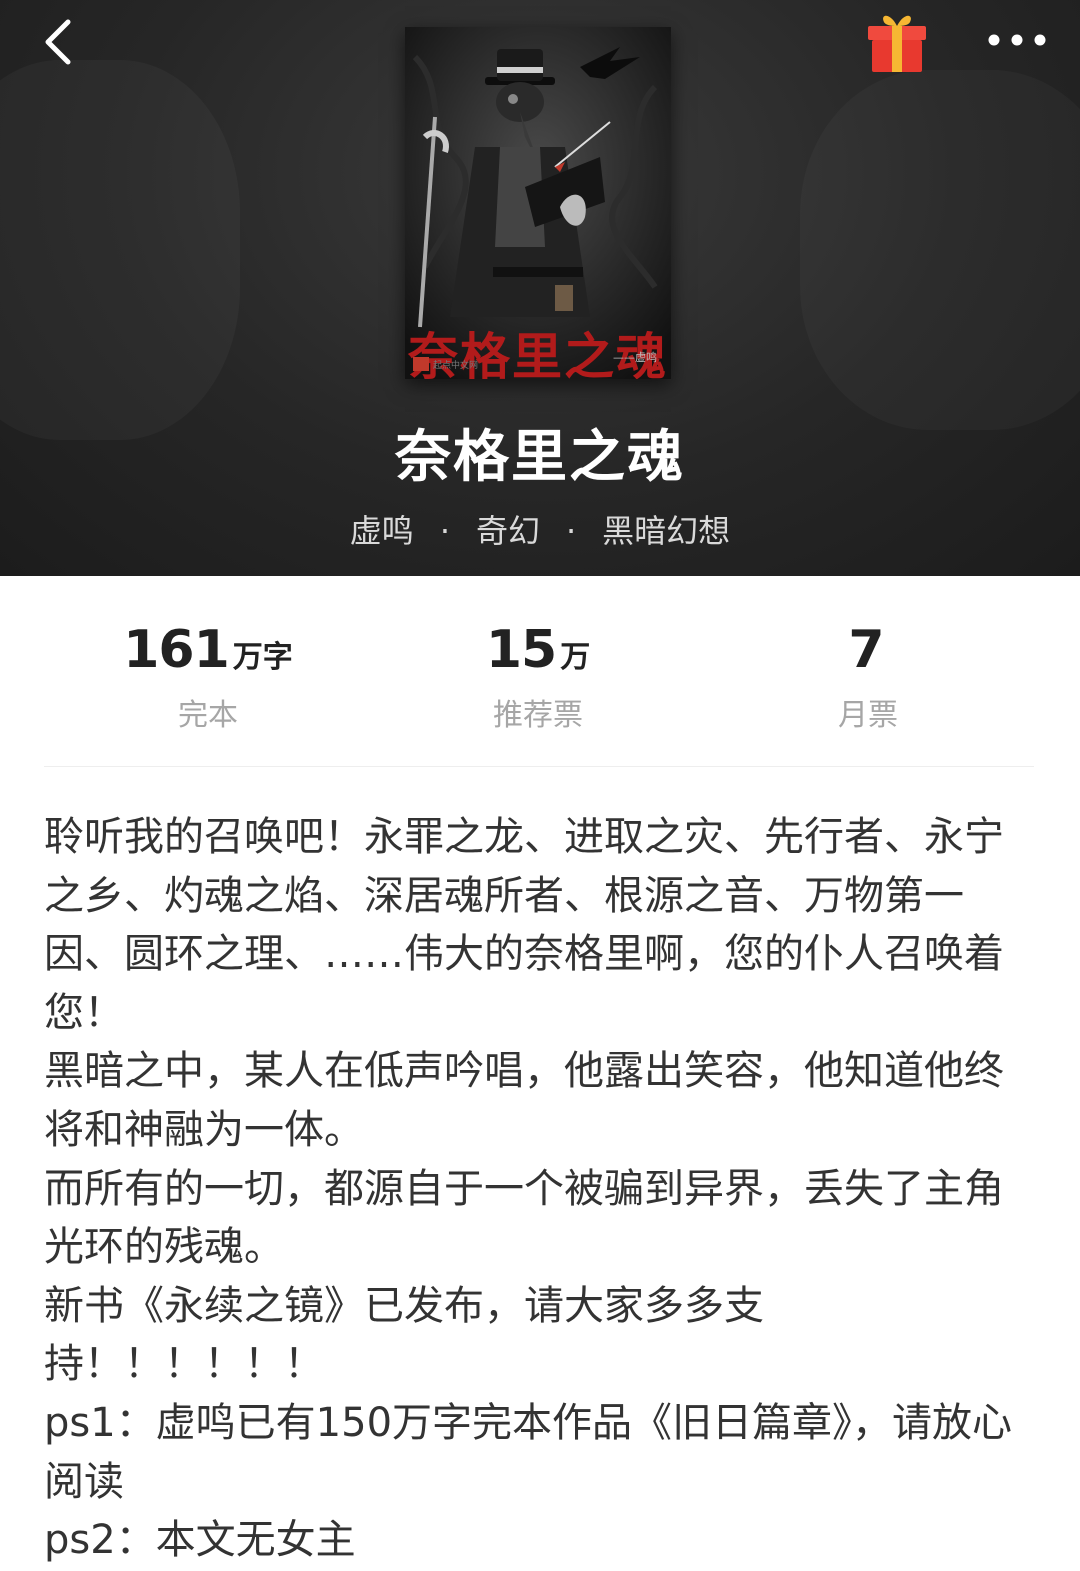 The height and width of the screenshot is (1571, 1080). I want to click on divider, so click(539, 766).